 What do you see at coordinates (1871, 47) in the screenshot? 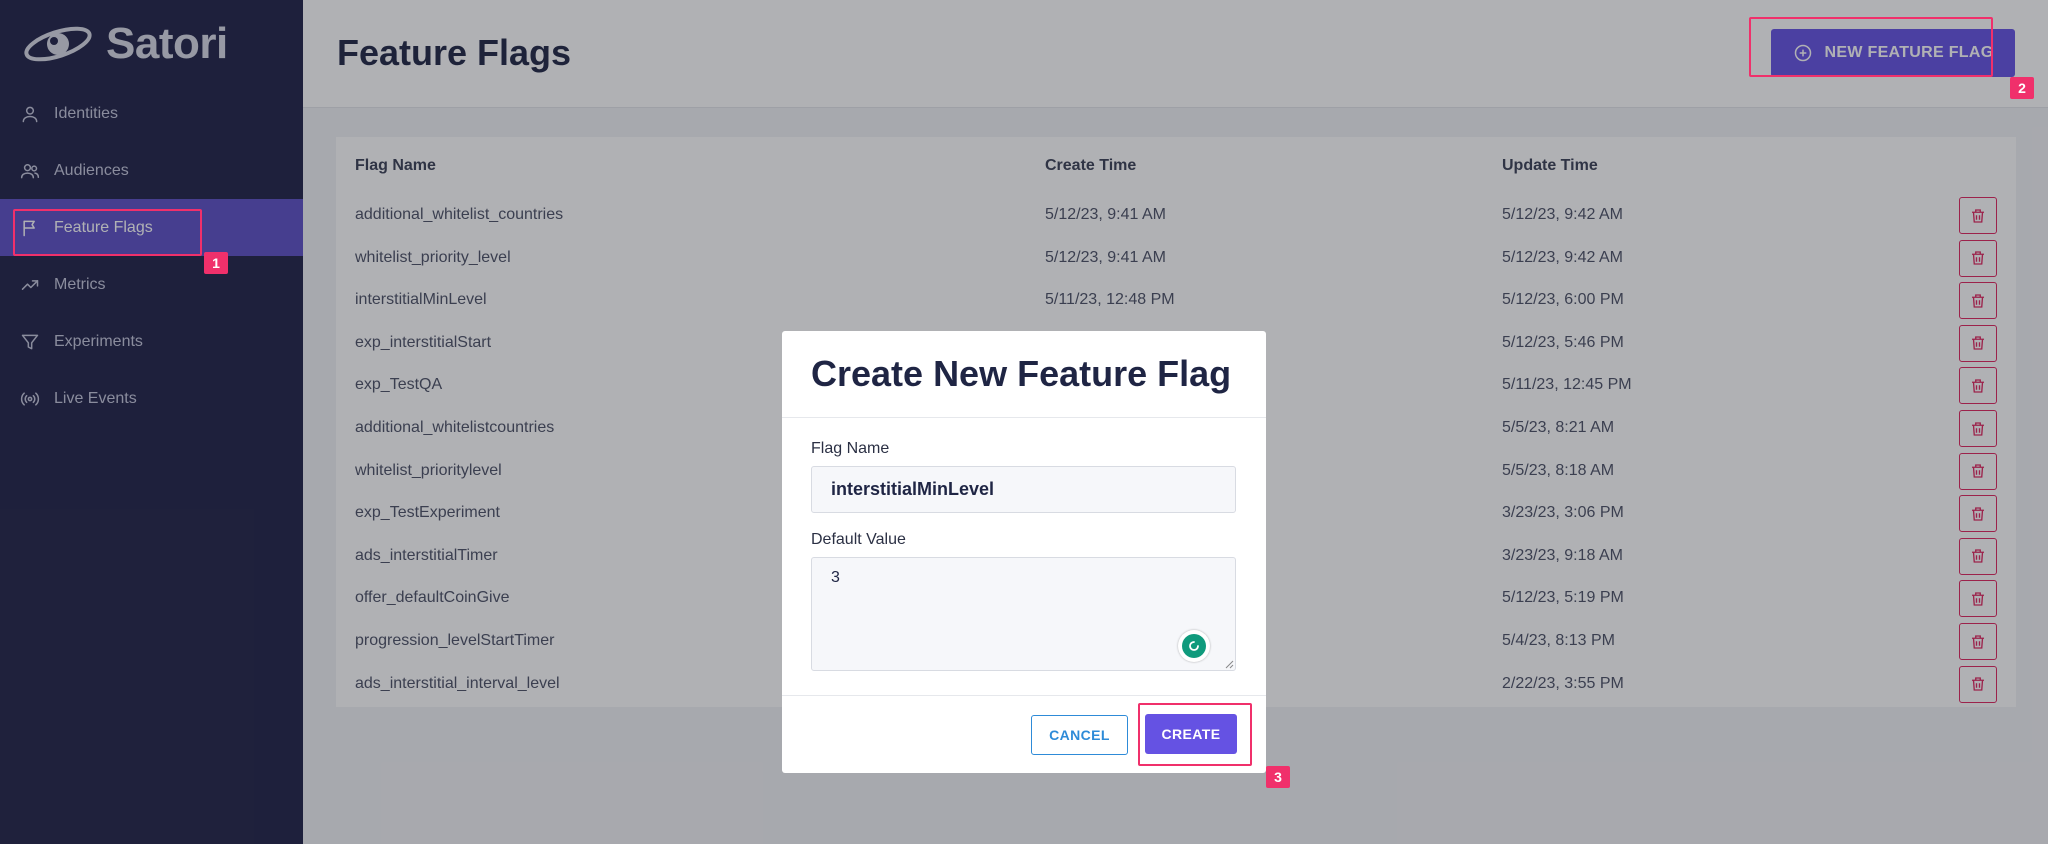
I see `highlight-new-feature-flag` at bounding box center [1871, 47].